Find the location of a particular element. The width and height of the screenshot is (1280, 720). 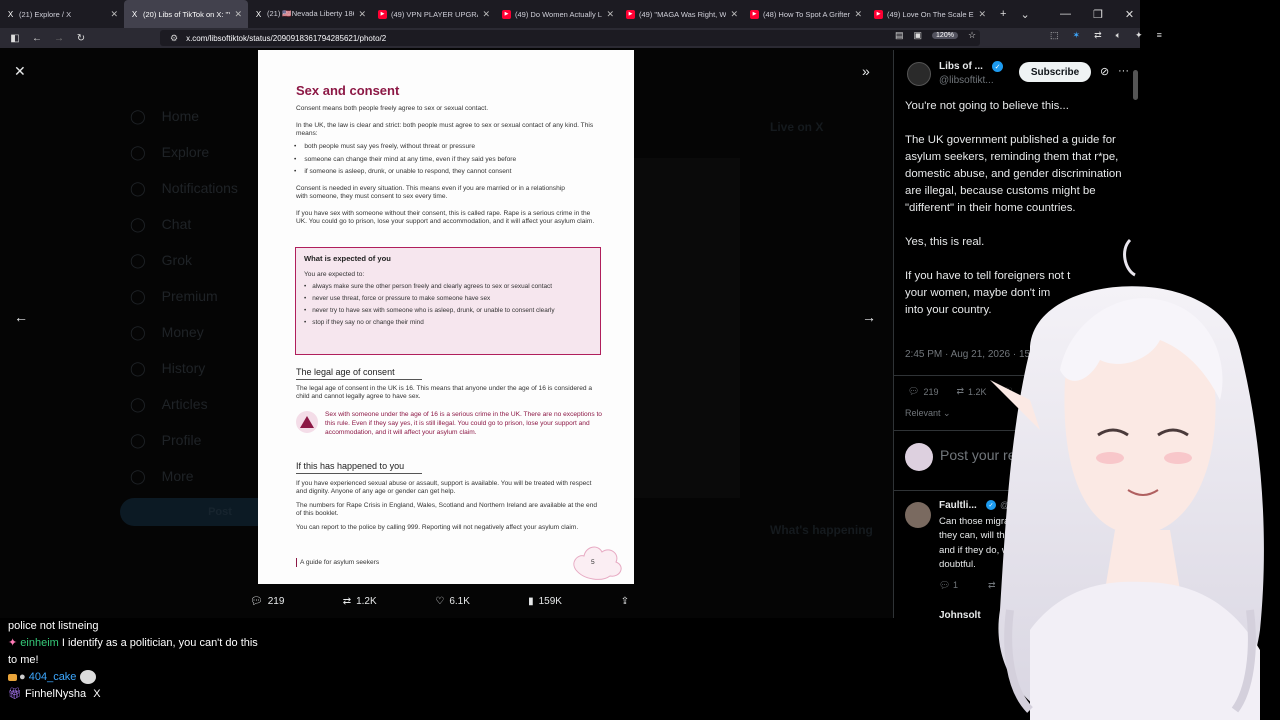

sparkle-icon: ✦ is located at coordinates (13, 643).